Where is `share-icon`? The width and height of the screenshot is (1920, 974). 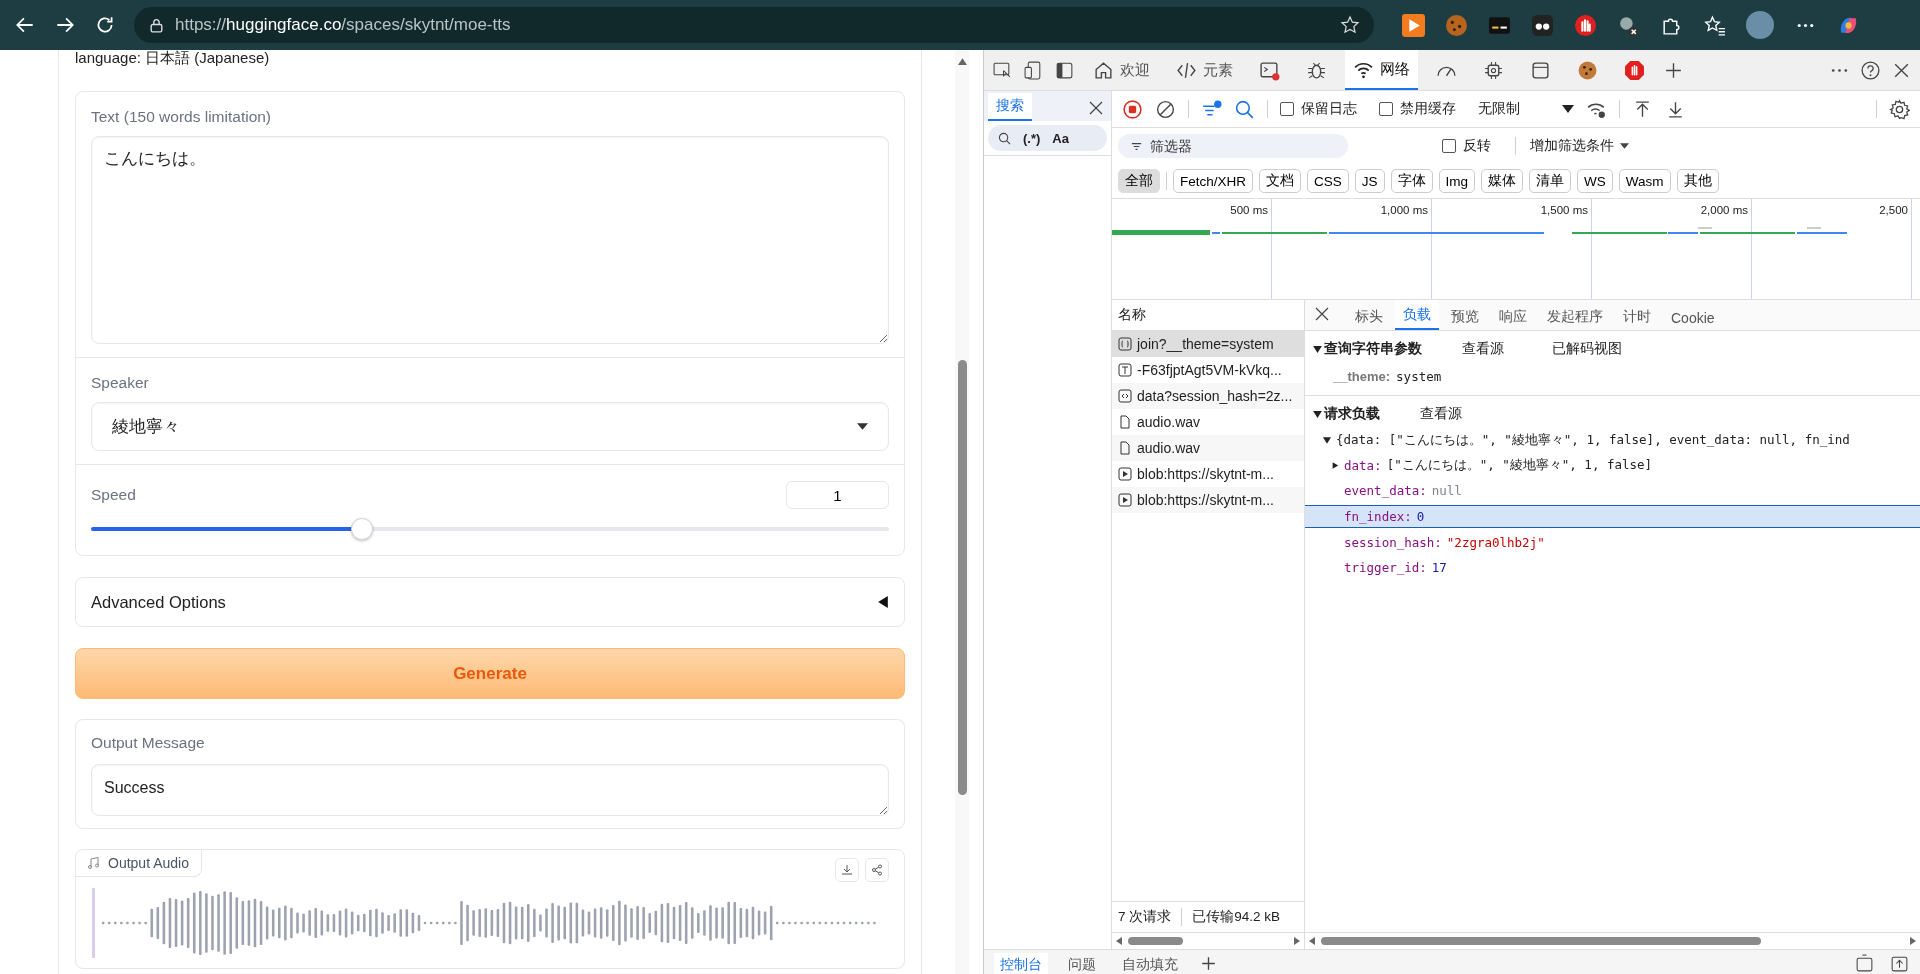
share-icon is located at coordinates (877, 870).